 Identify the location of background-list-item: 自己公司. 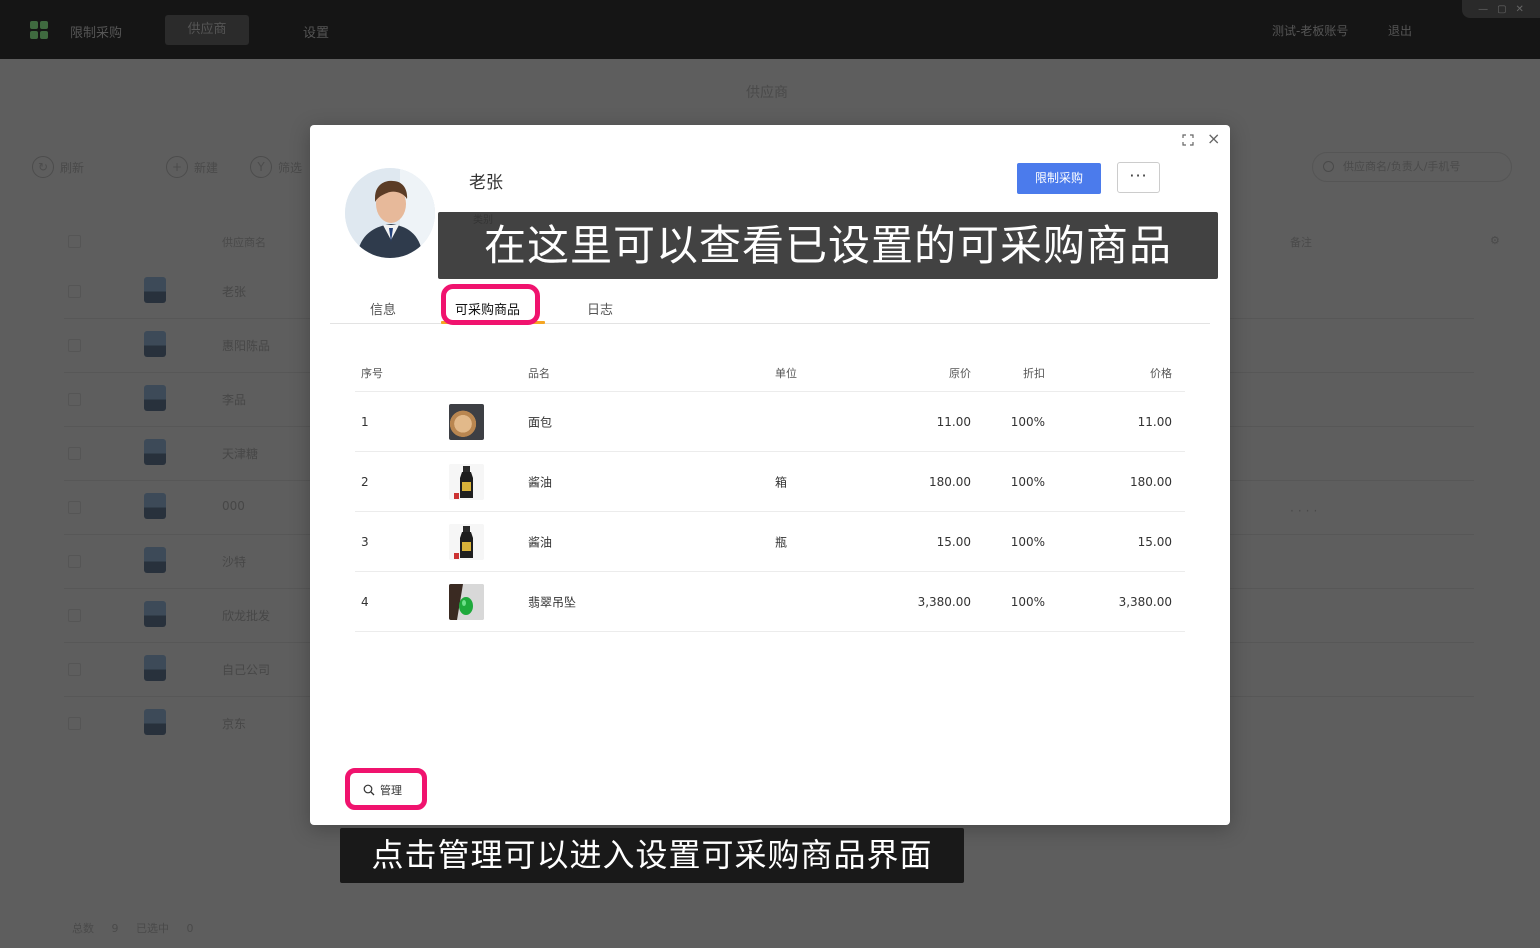
(155, 670).